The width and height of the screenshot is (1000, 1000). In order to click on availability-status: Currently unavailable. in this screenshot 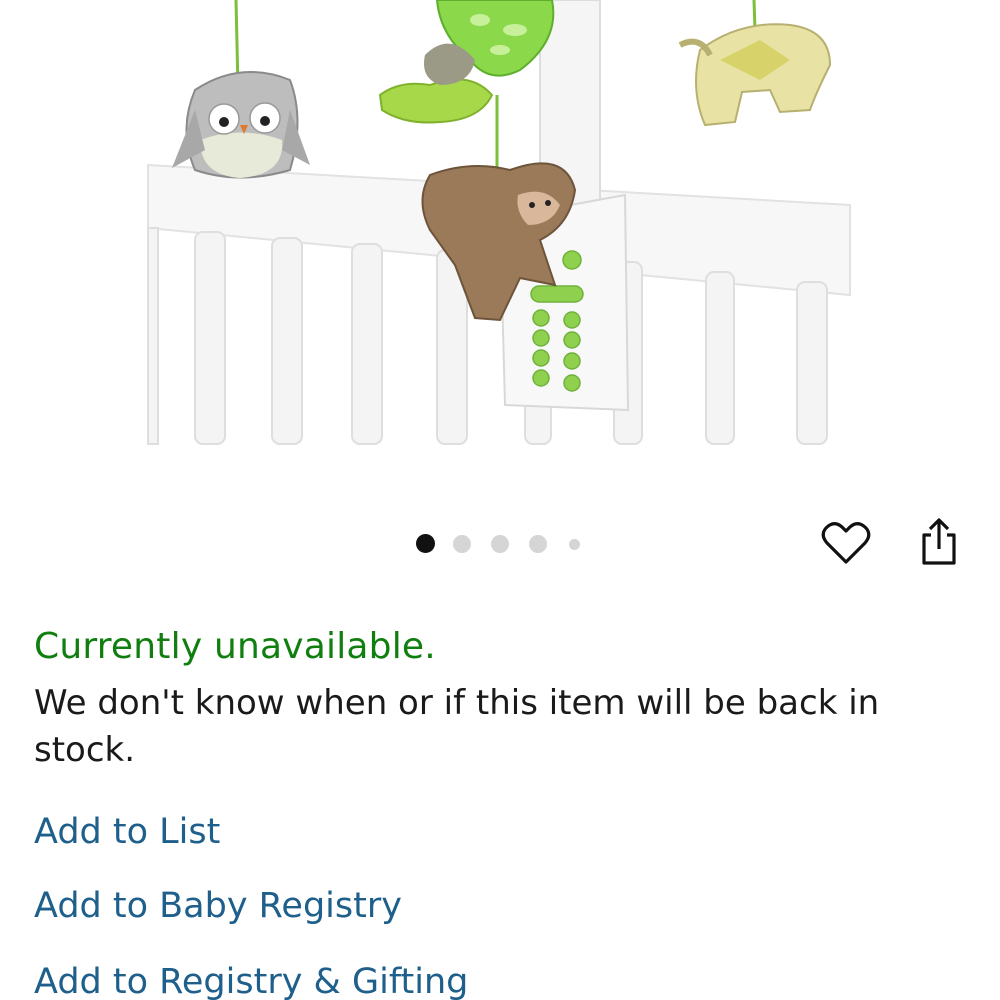, I will do `click(235, 646)`.